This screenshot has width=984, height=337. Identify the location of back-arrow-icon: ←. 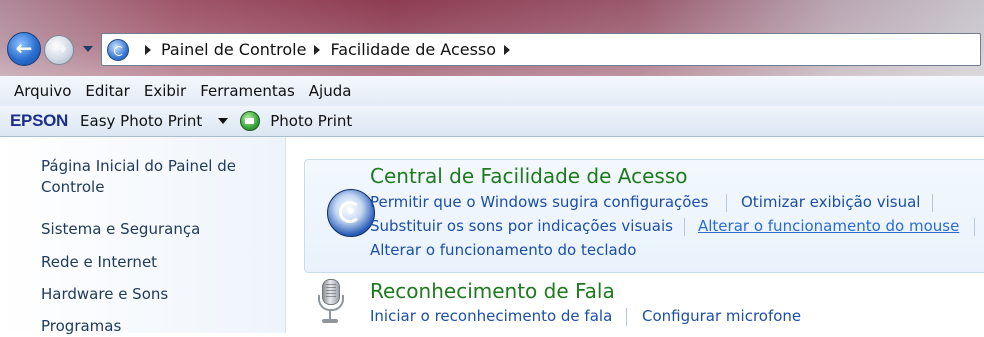
(24, 48).